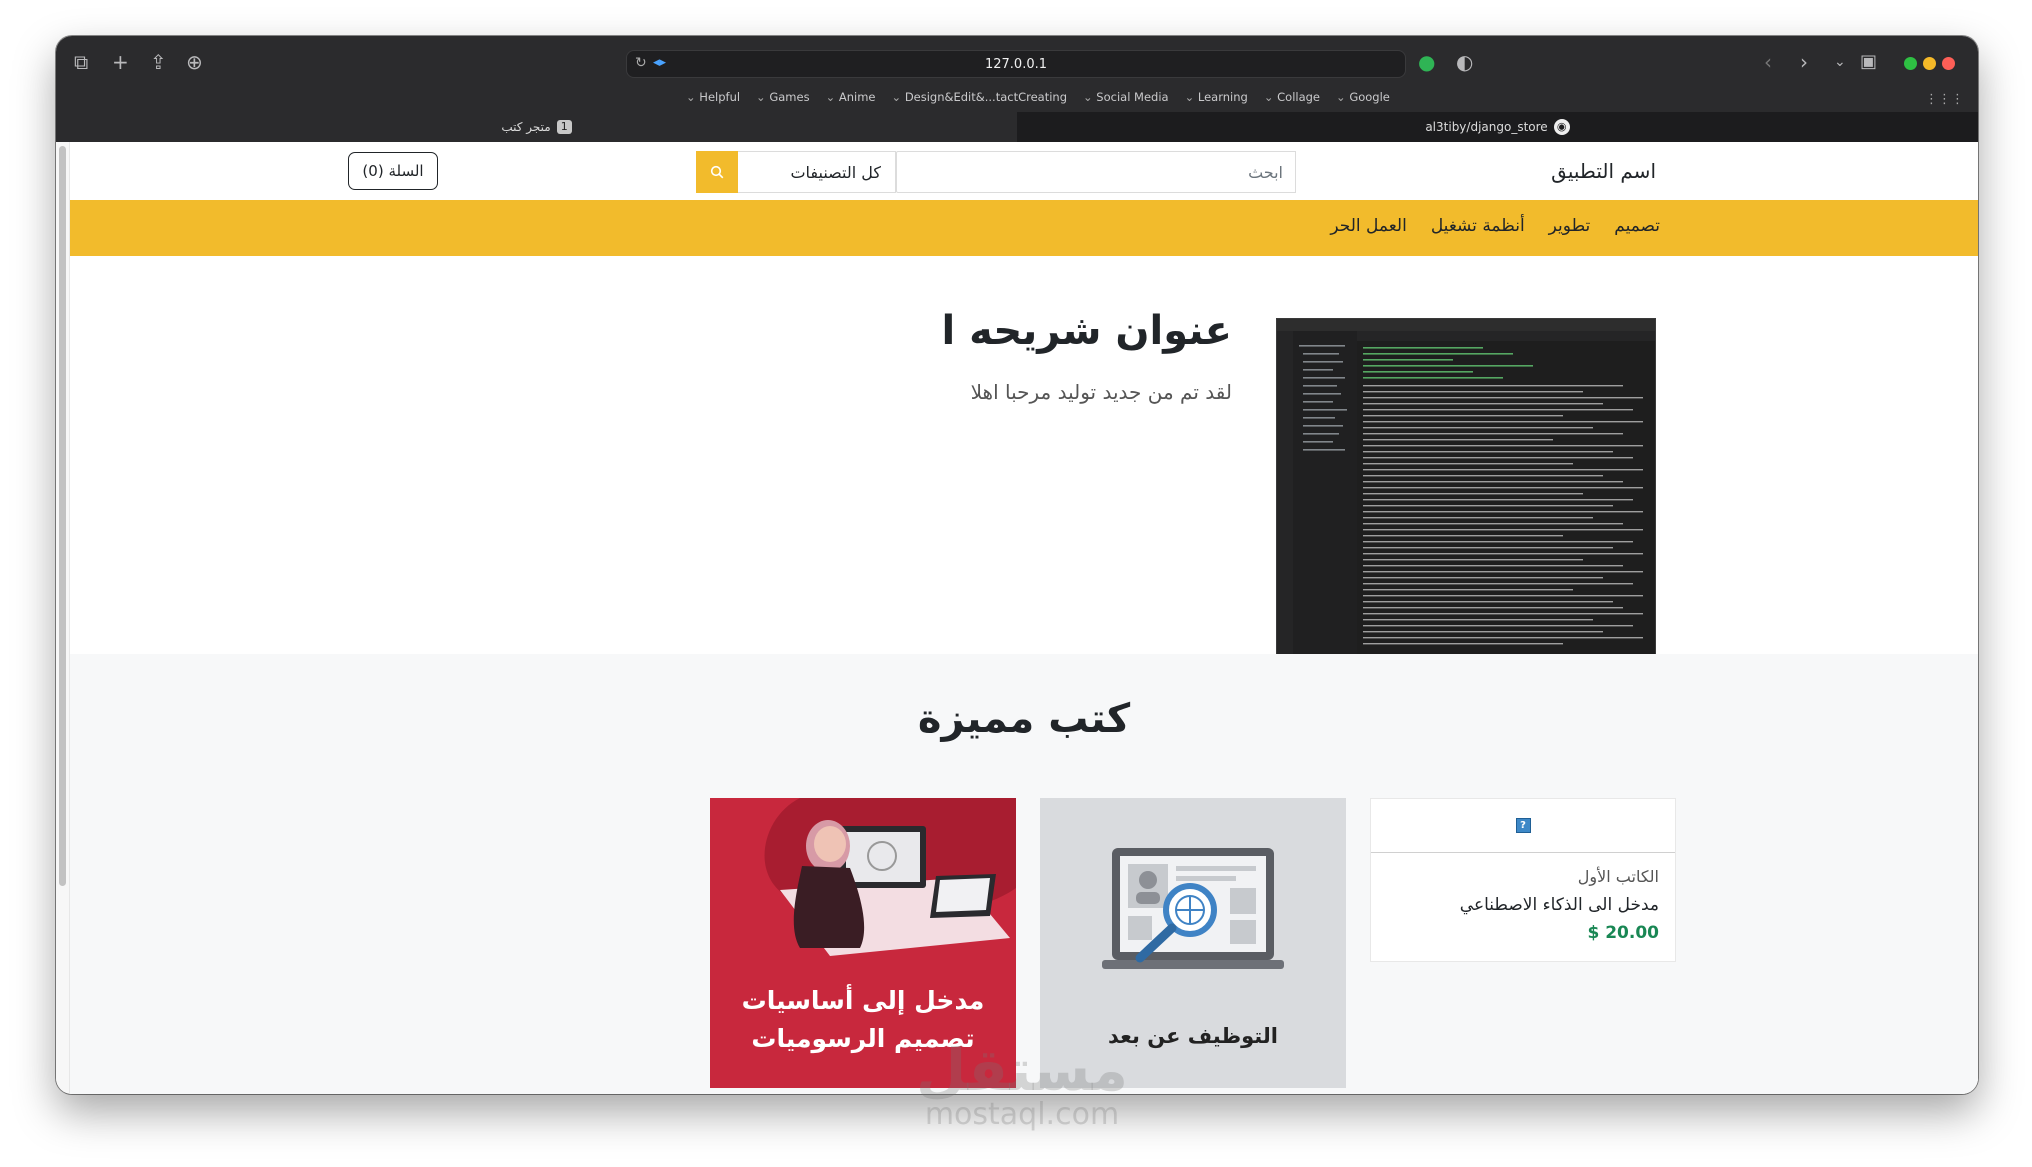  I want to click on hero-title: عنوان شريحه ا, so click(1086, 331).